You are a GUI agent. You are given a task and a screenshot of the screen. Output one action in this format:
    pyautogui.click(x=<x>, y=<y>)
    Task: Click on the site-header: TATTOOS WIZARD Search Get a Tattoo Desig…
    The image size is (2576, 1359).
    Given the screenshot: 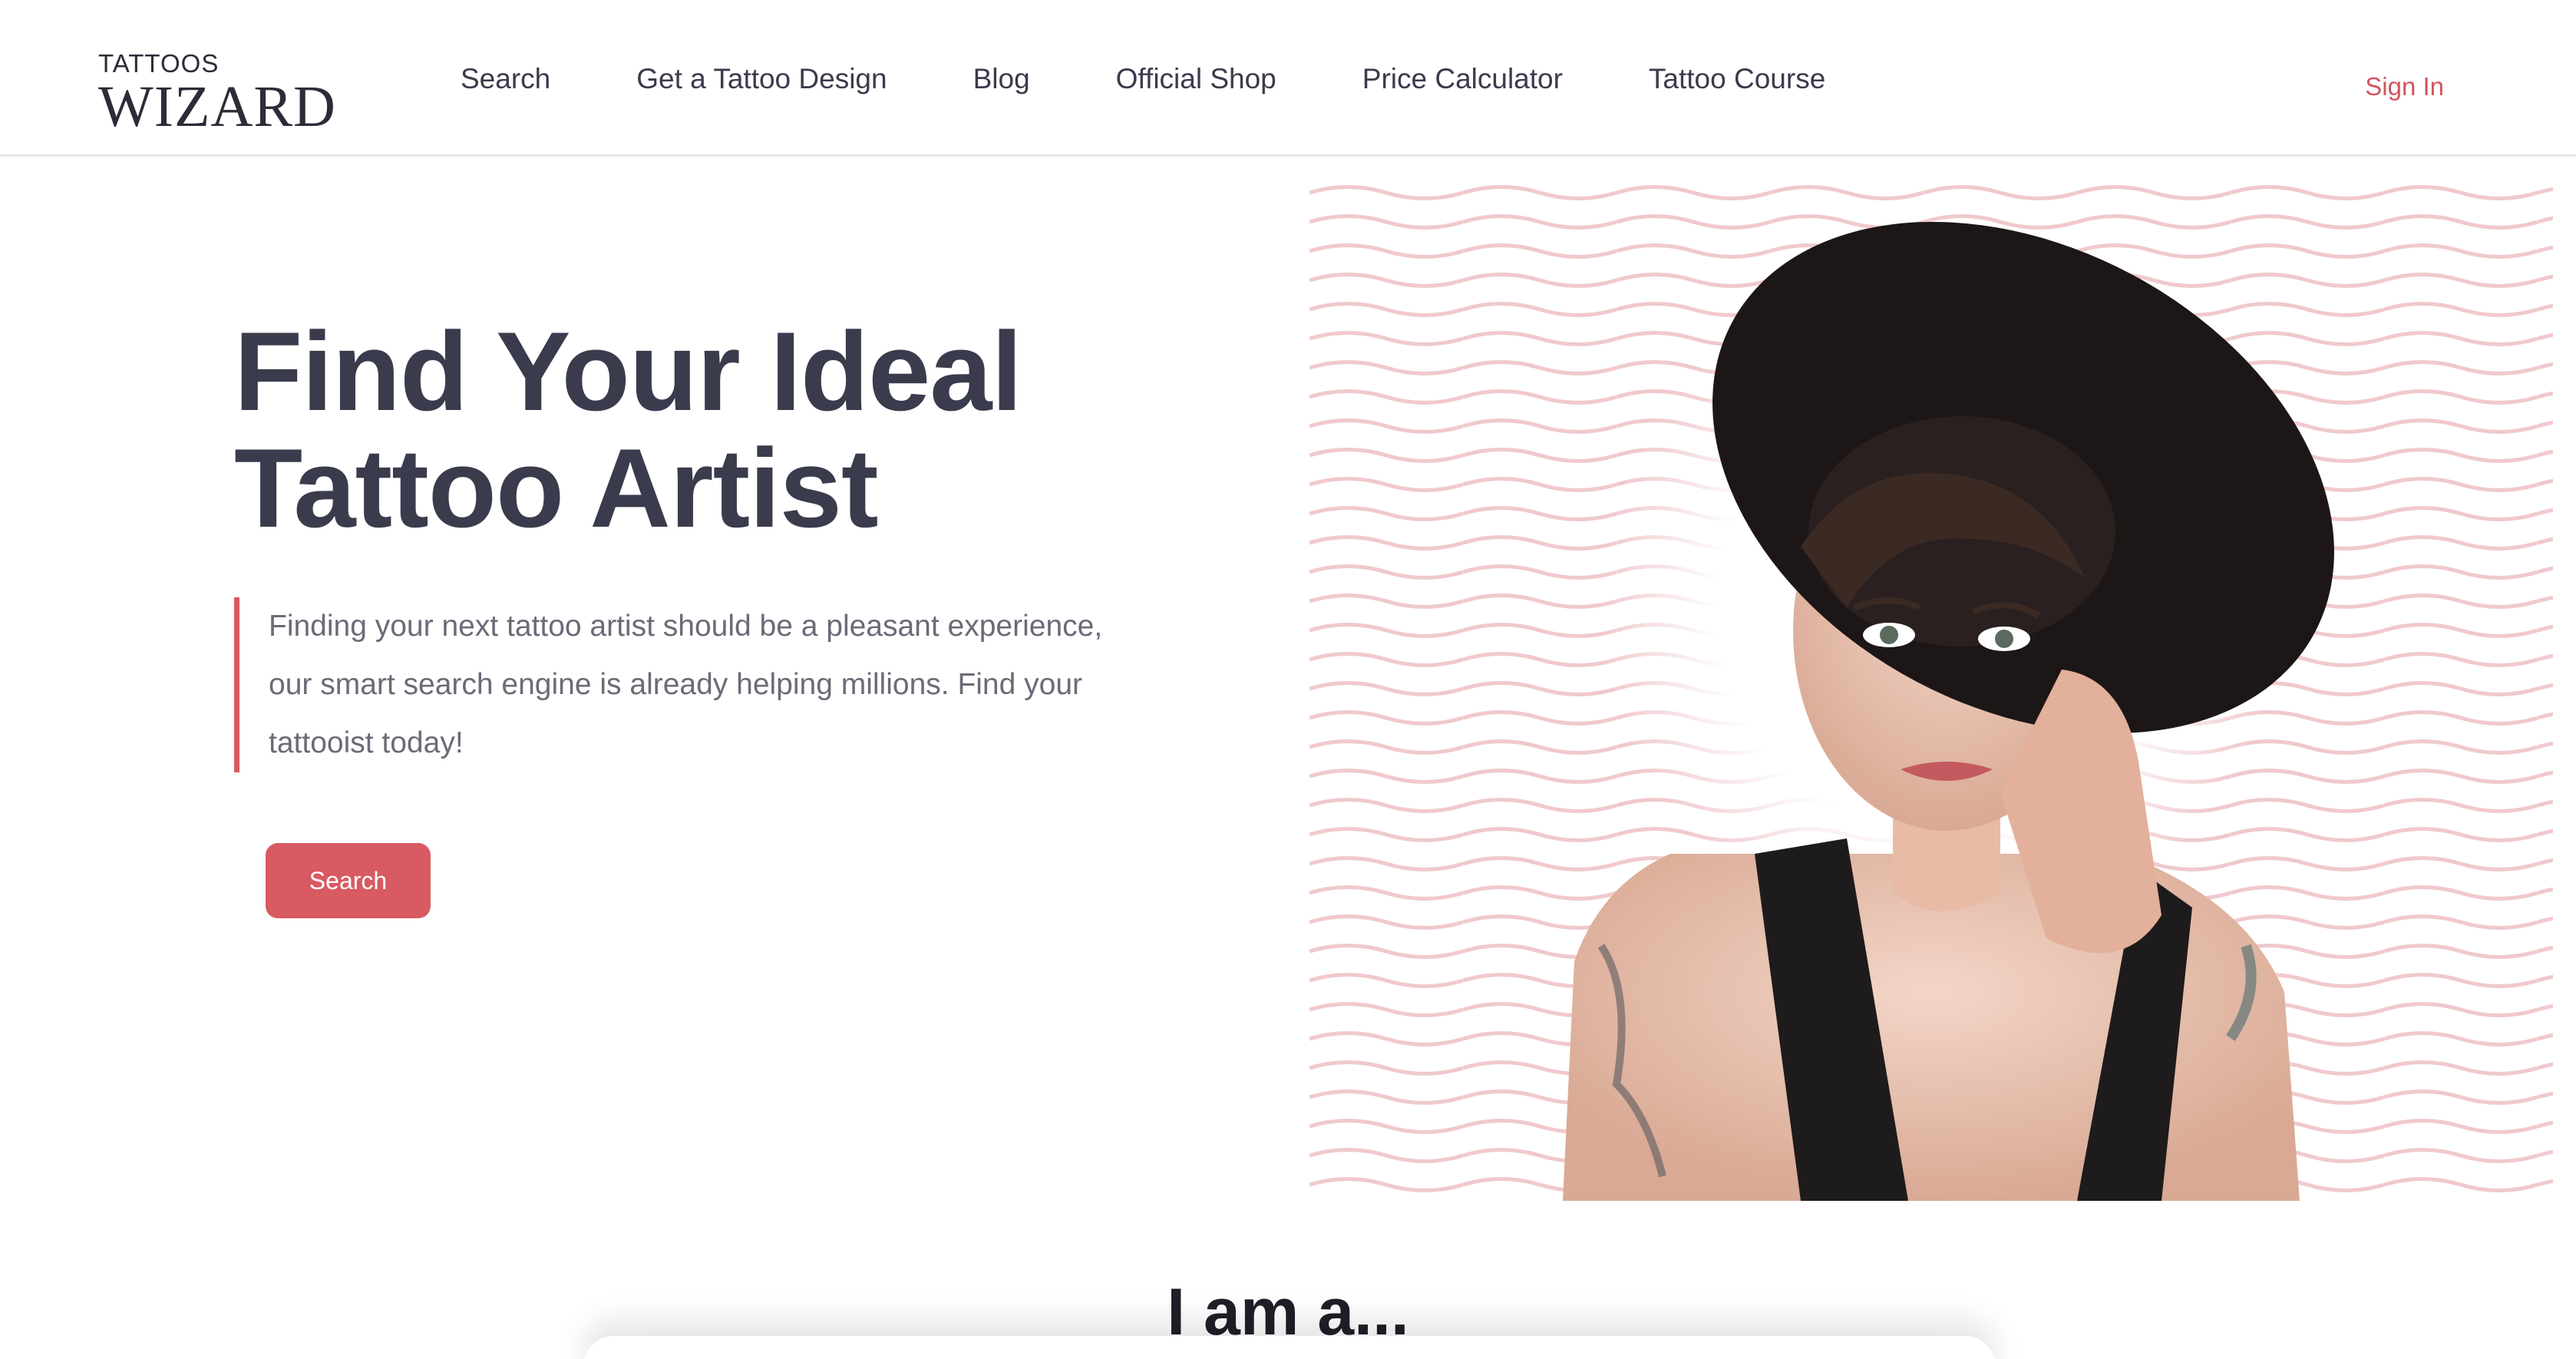 What is the action you would take?
    pyautogui.click(x=1288, y=78)
    